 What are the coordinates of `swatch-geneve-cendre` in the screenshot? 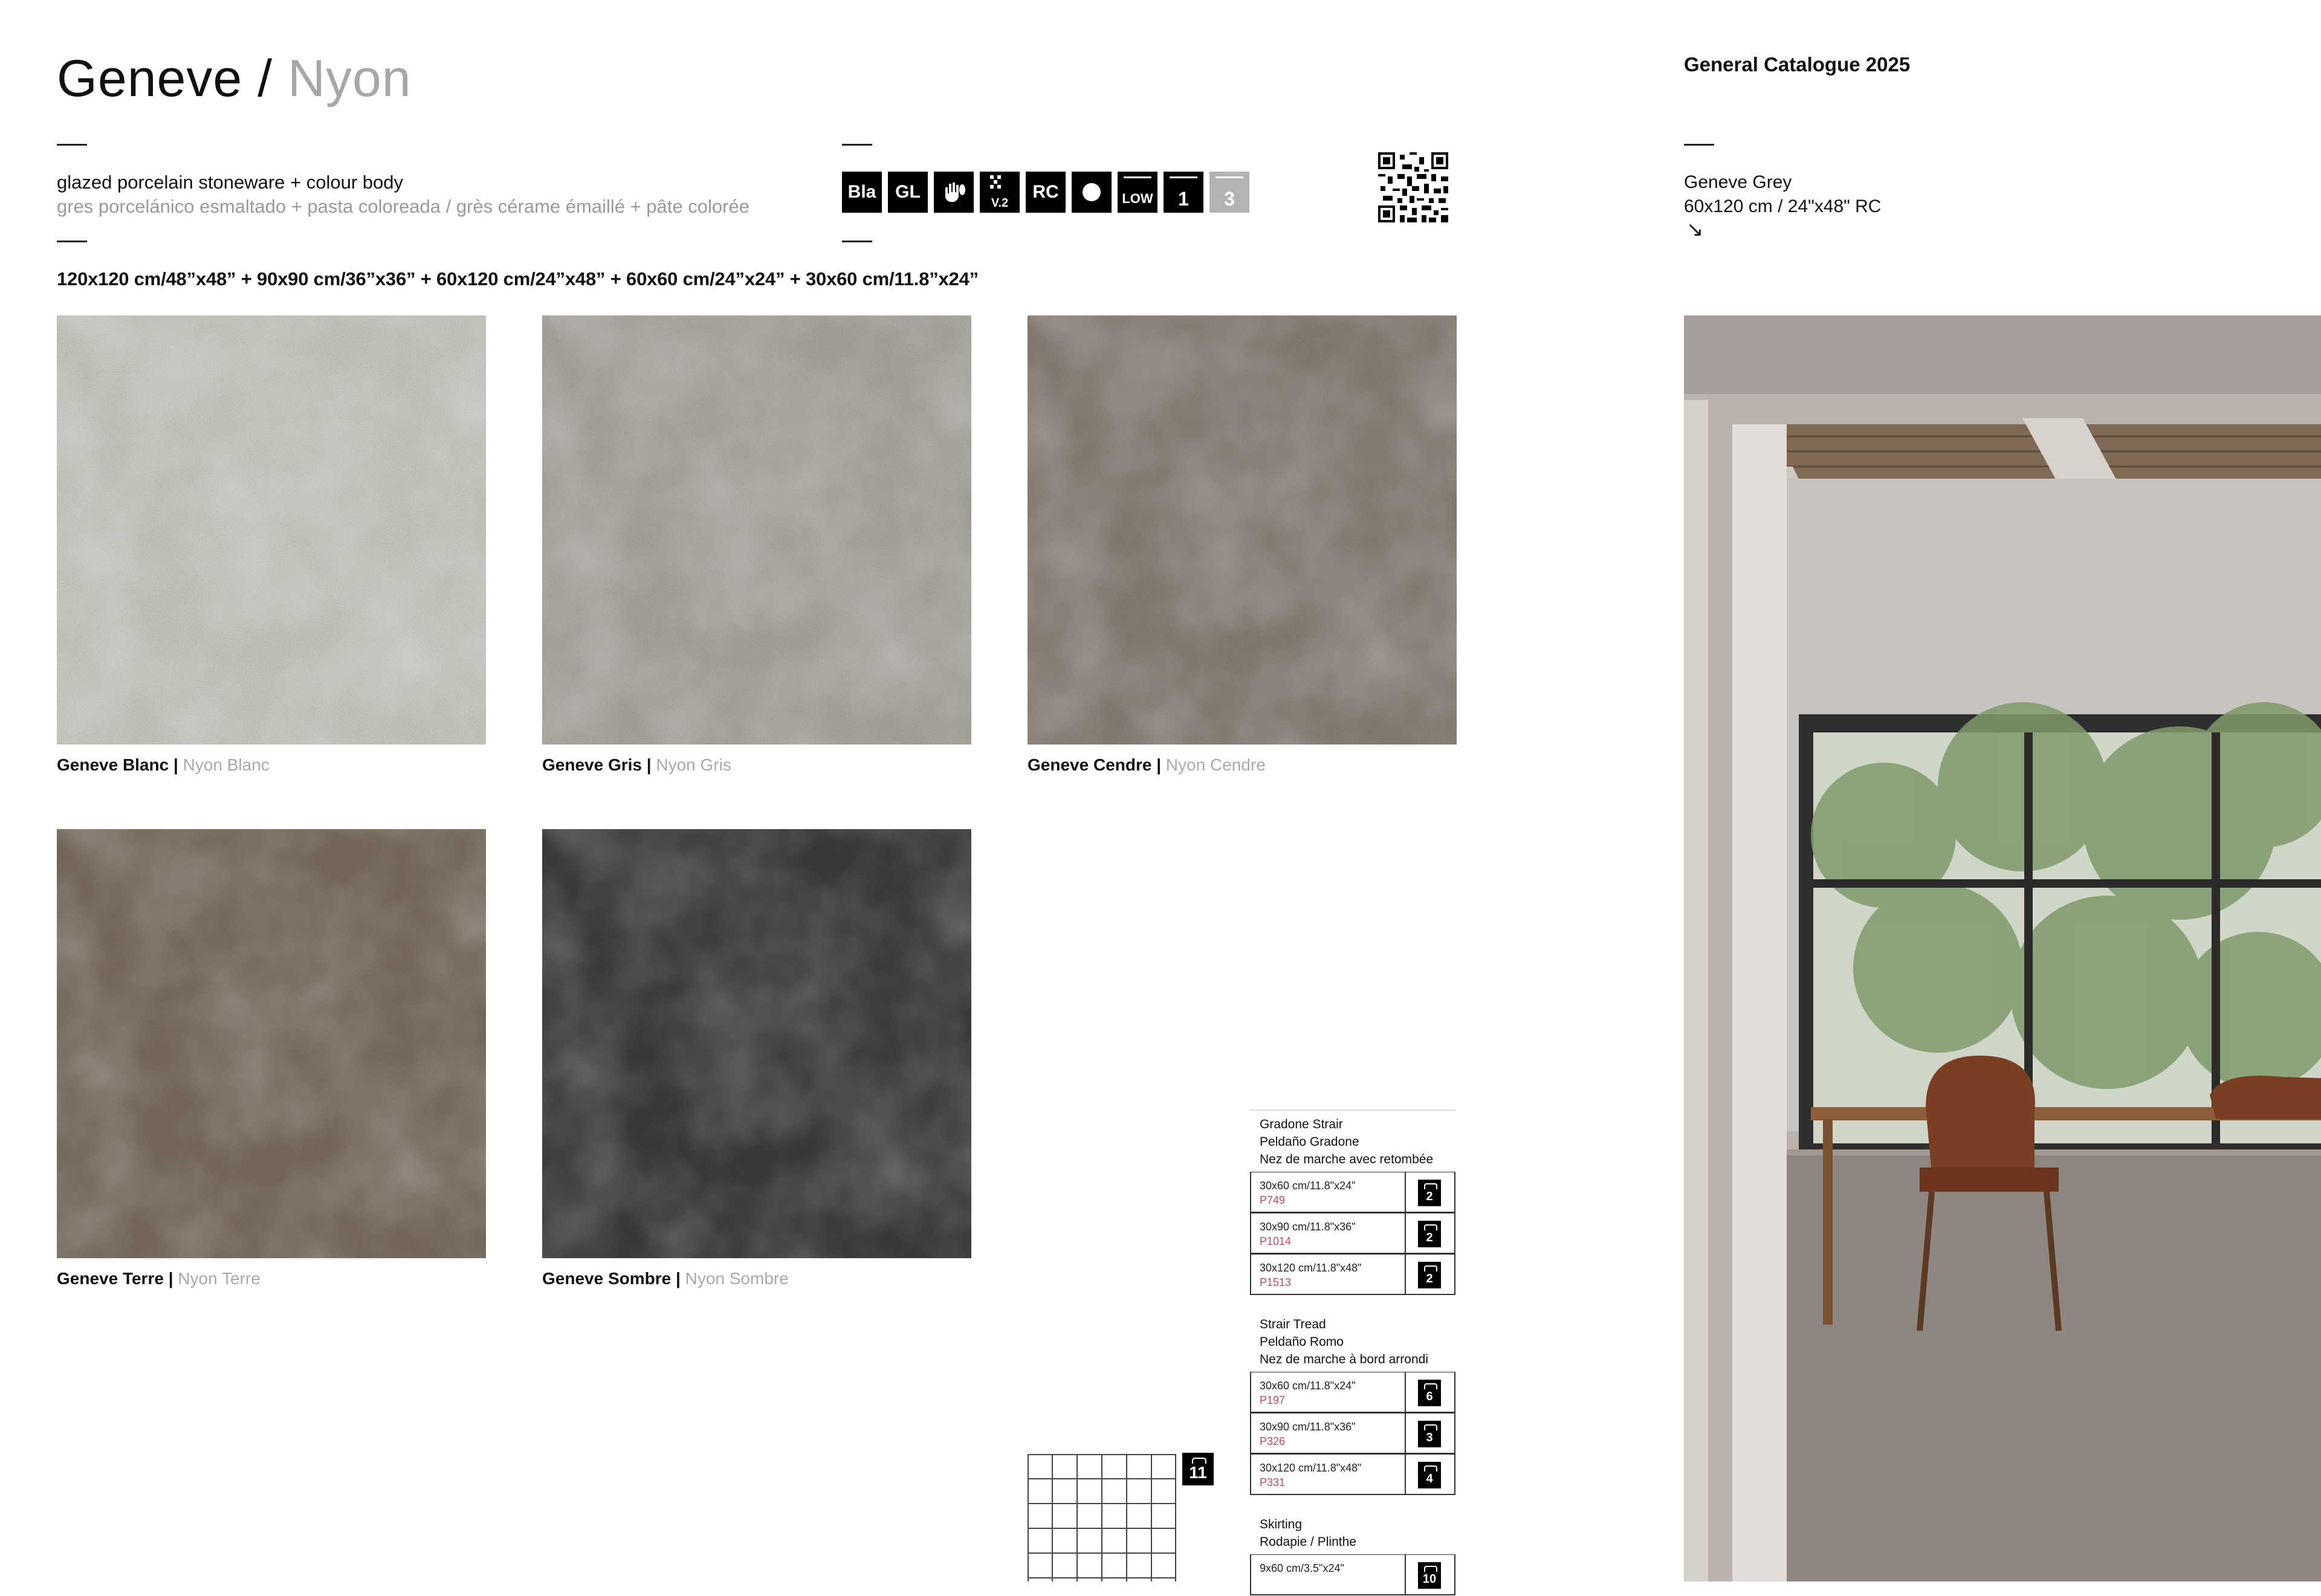 It's located at (1242, 530).